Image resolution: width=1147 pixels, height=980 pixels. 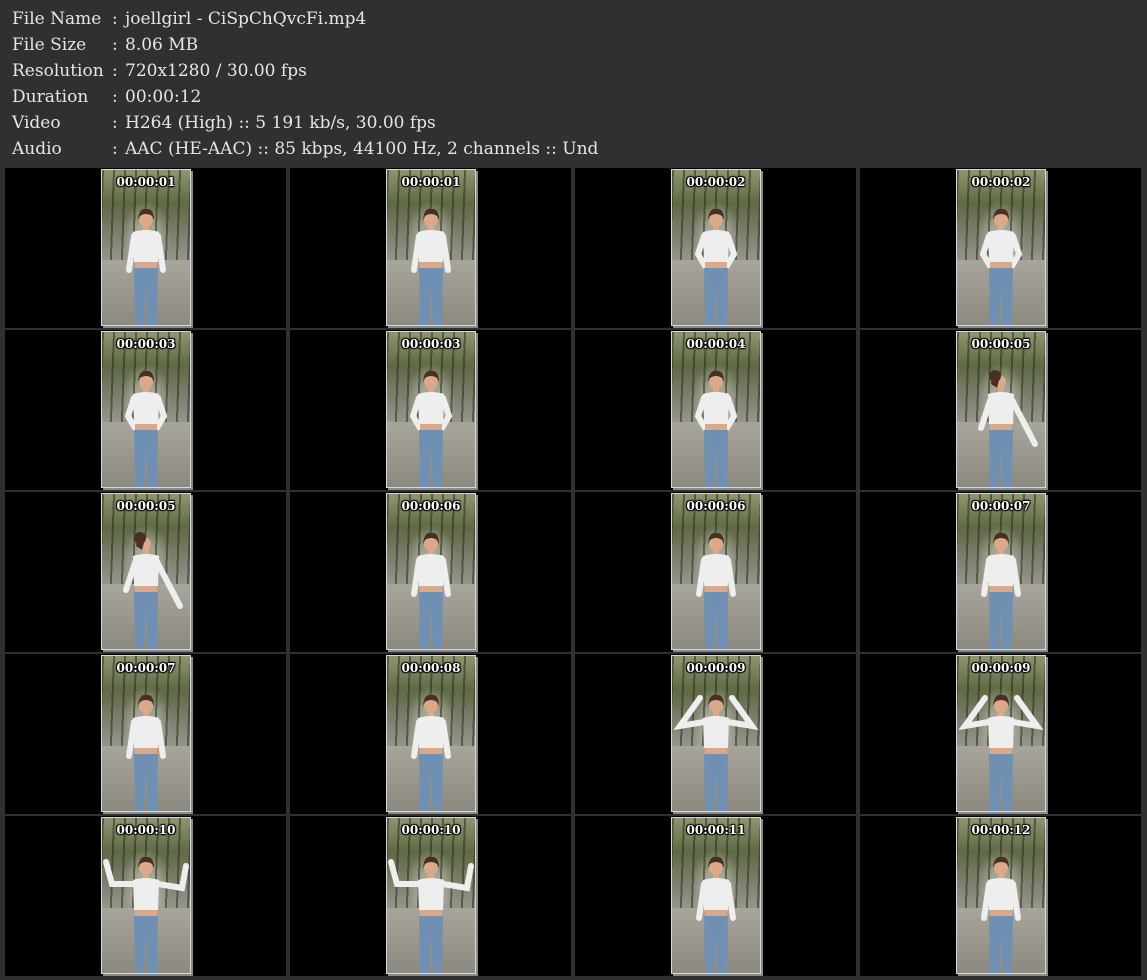 I want to click on frame-timestamp: 00:00:04, so click(x=716, y=344).